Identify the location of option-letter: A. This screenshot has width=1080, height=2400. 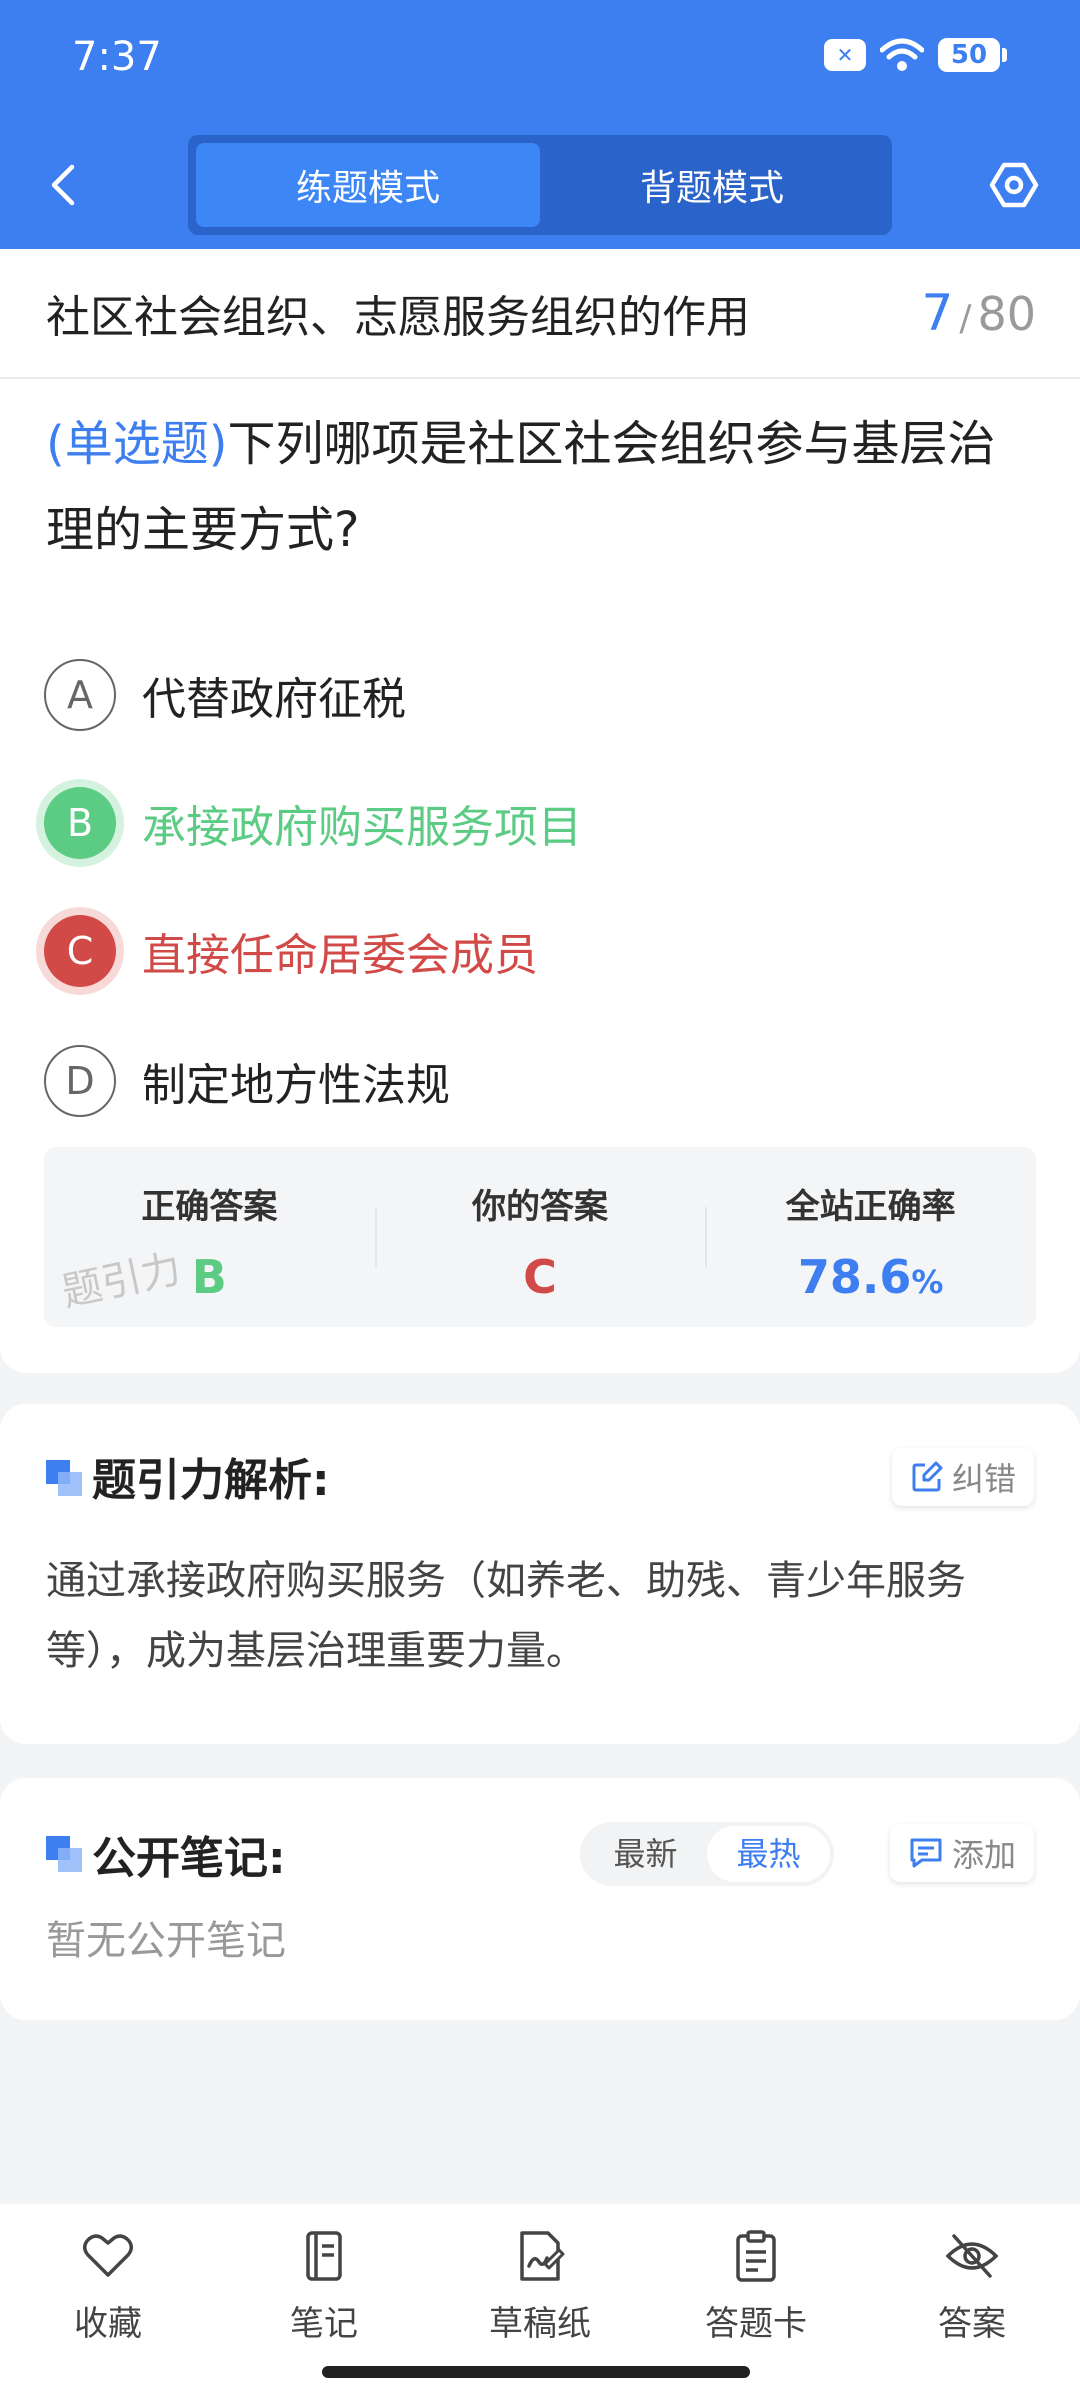
(80, 695).